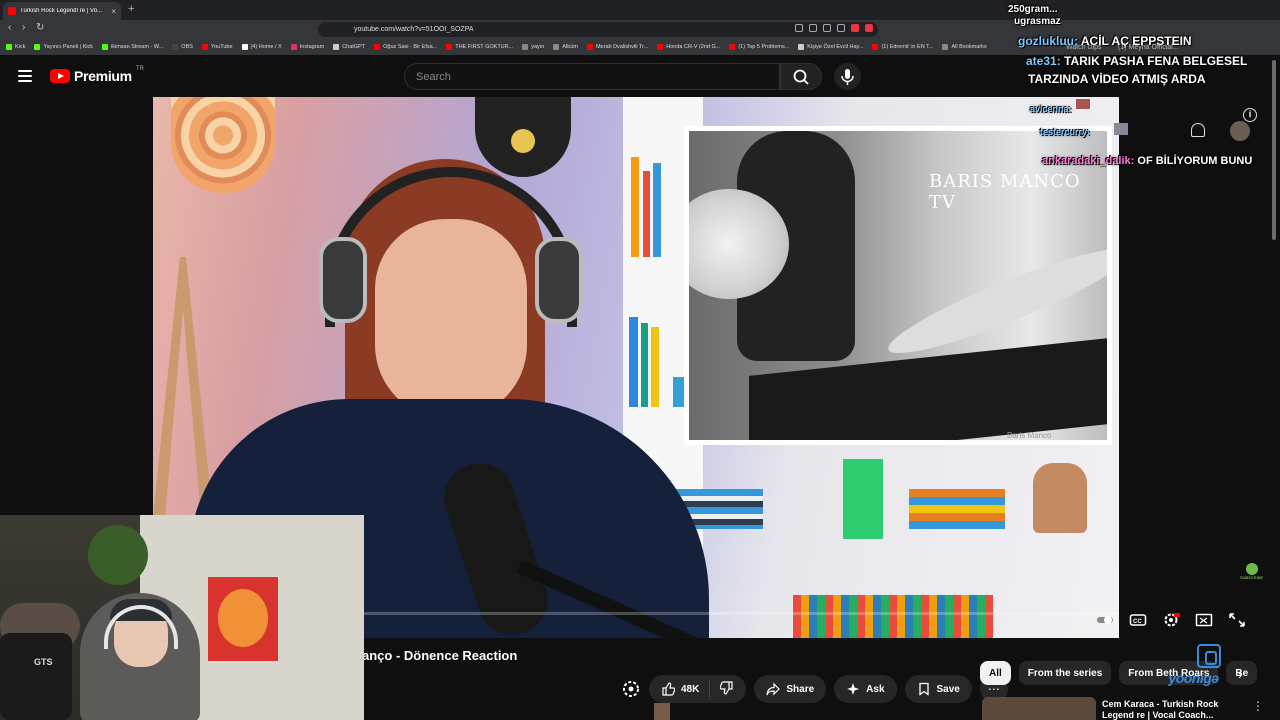 This screenshot has height=720, width=1280. Describe the element at coordinates (938, 689) in the screenshot. I see `save-button: Save` at that location.